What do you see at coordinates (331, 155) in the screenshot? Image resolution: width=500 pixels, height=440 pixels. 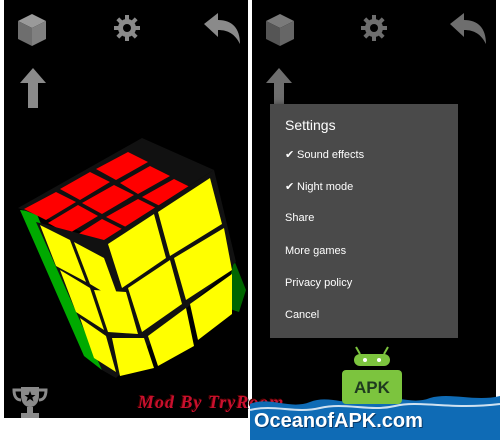 I see `menu-item-label: Sound effects` at bounding box center [331, 155].